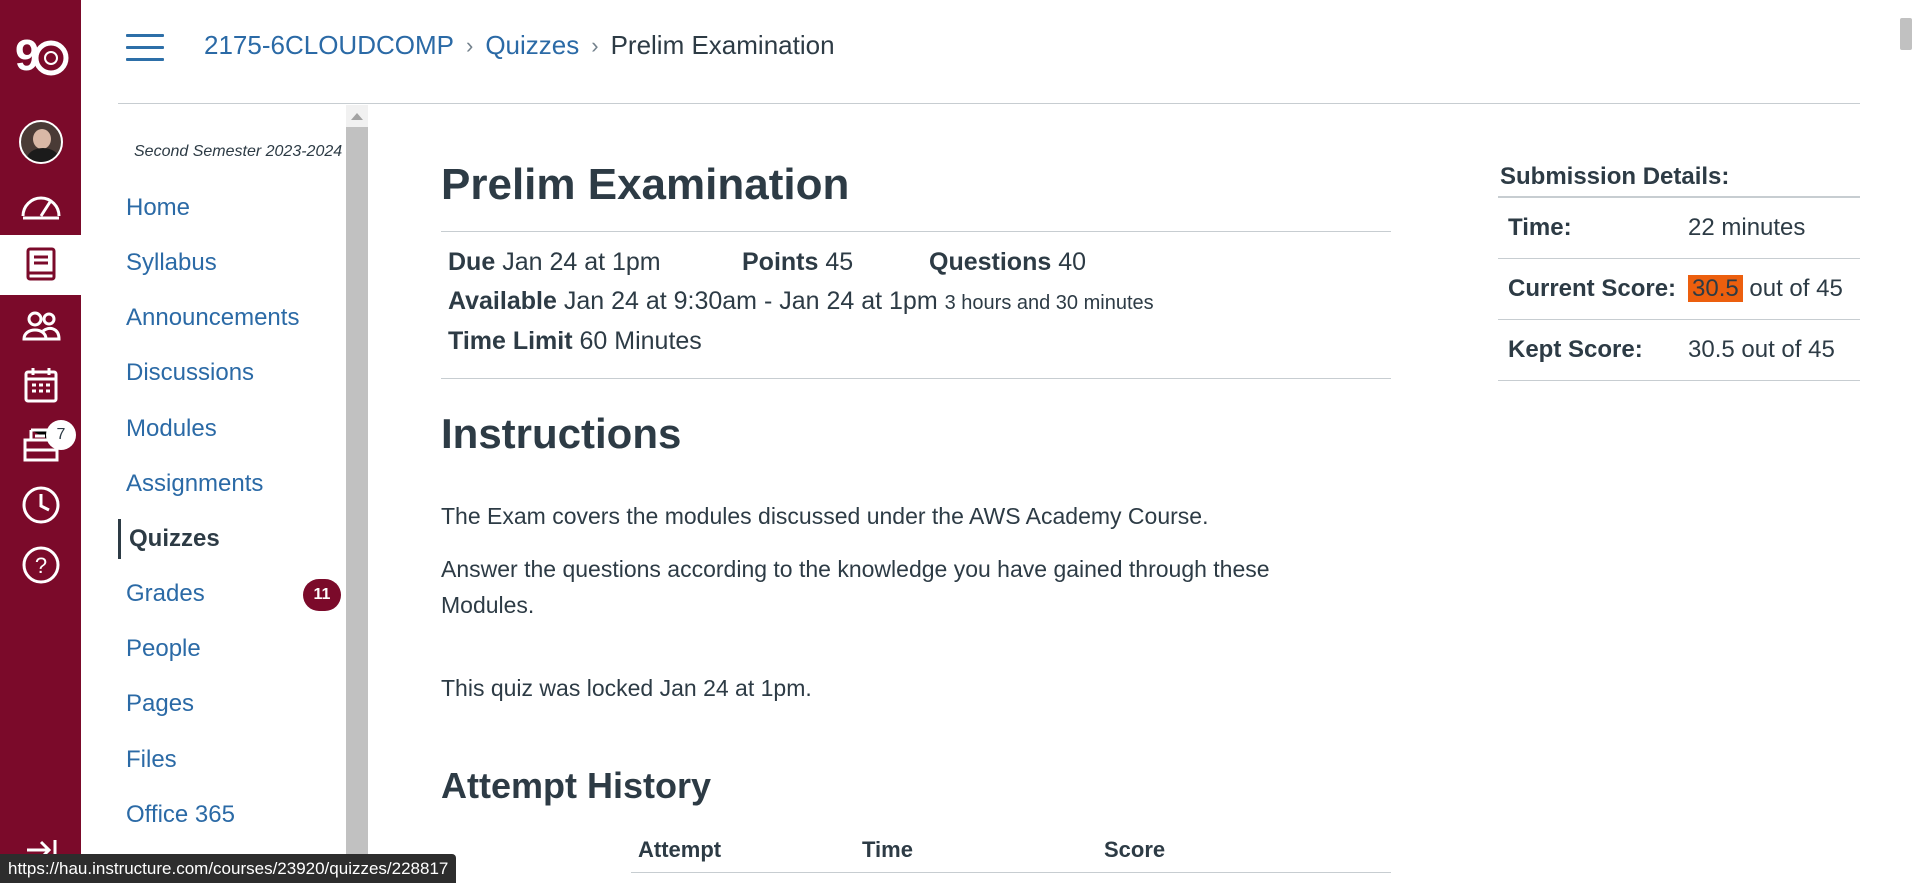  What do you see at coordinates (561, 433) in the screenshot?
I see `instructions-heading: Instructions` at bounding box center [561, 433].